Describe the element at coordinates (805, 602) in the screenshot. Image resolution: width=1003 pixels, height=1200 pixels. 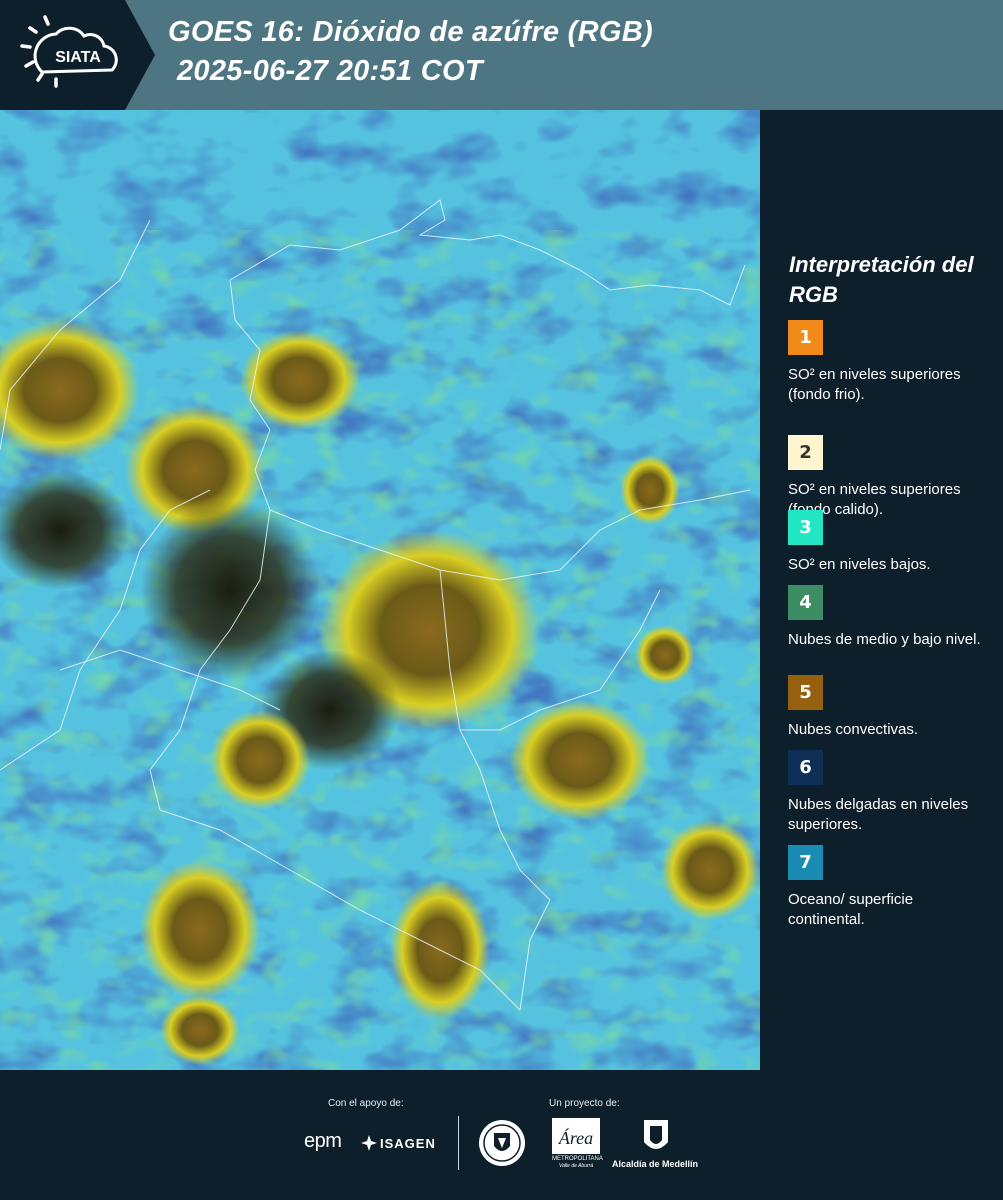
I see `legend-swatch: 4` at that location.